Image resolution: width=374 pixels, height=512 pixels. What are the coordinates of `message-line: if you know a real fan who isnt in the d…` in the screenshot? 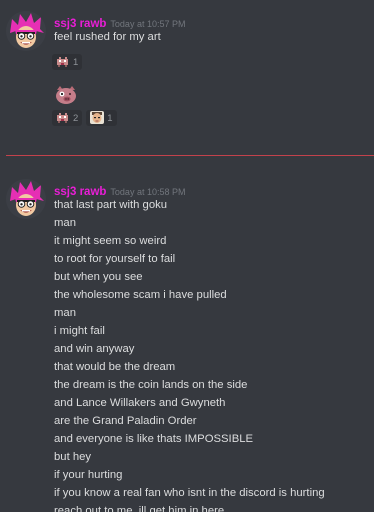 It's located at (189, 493).